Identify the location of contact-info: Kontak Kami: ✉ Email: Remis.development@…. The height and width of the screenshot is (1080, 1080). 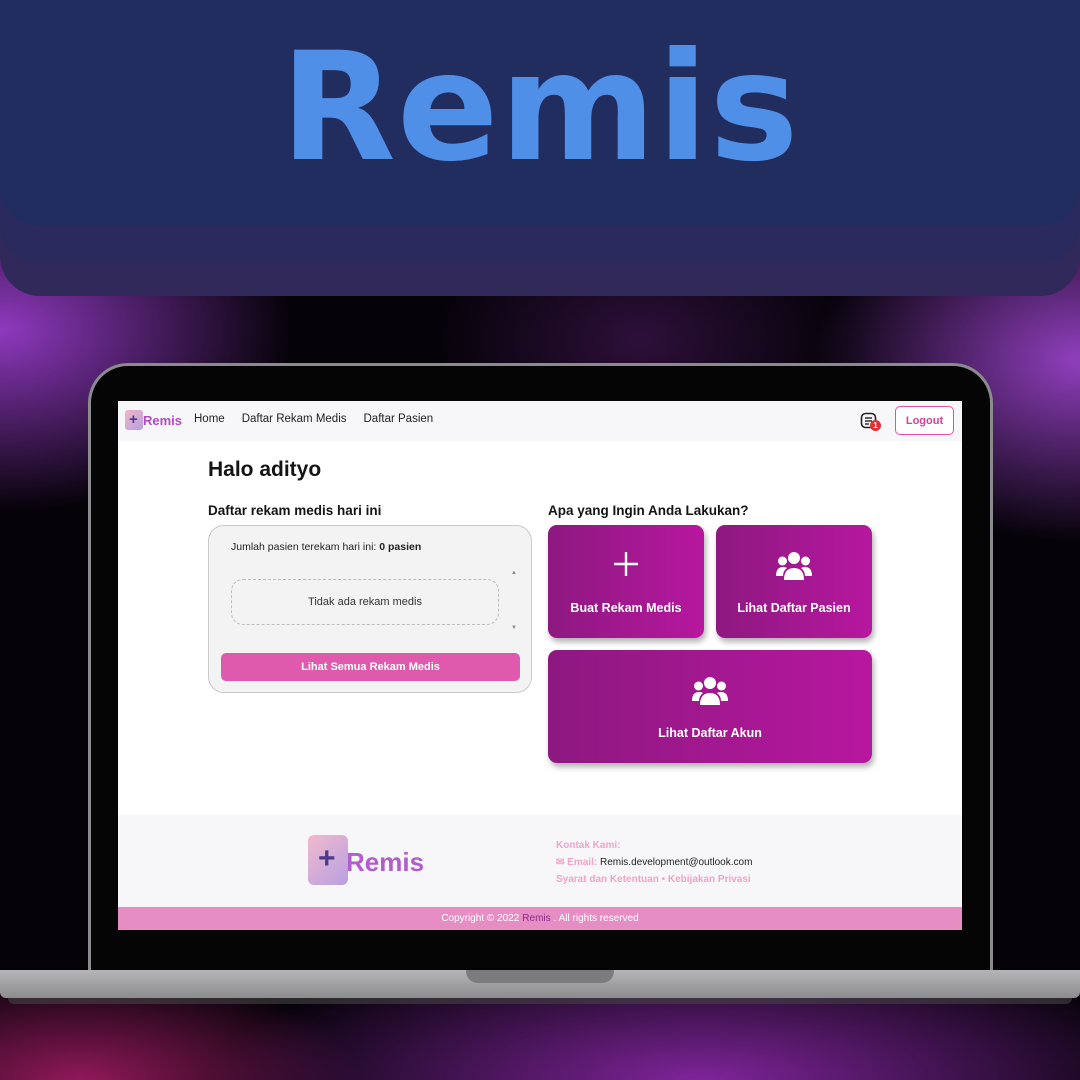
(654, 862).